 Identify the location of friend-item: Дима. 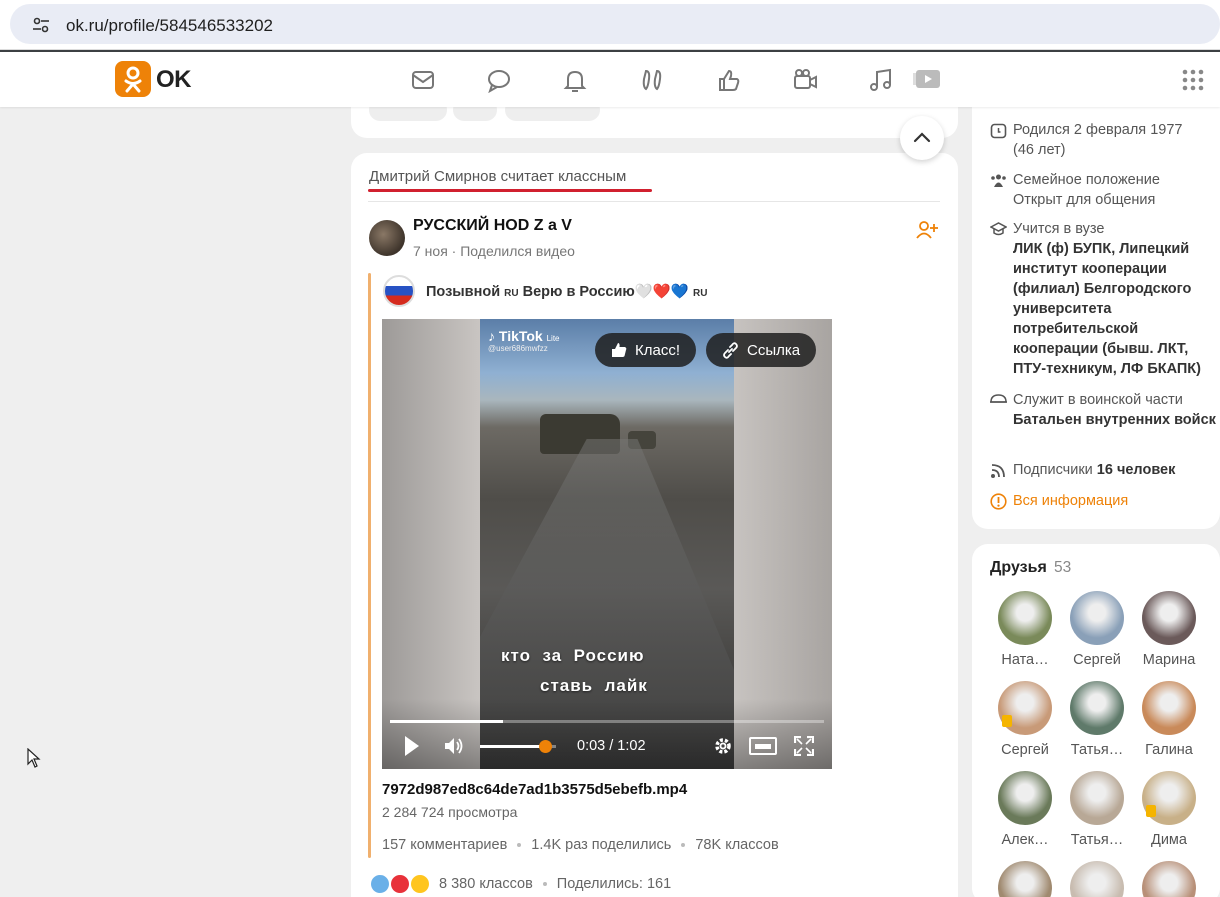
(1169, 809).